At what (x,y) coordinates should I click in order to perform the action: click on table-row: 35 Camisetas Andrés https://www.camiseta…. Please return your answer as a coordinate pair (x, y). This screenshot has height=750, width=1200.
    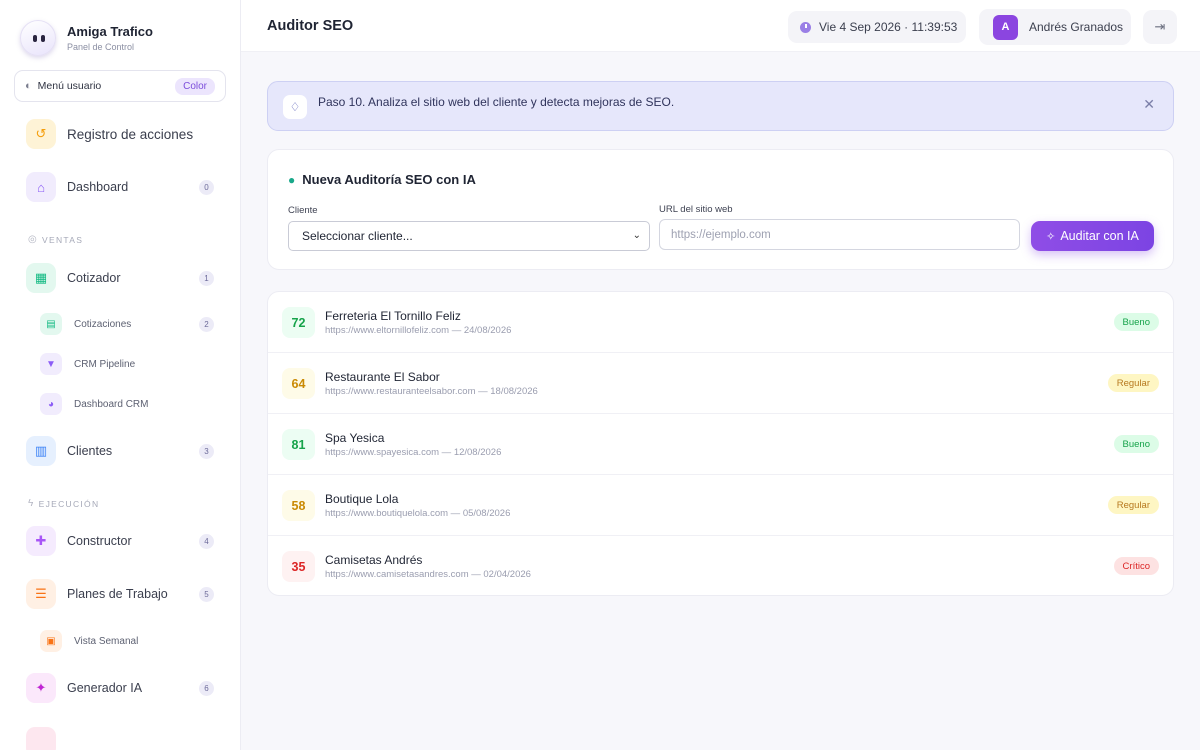
    Looking at the image, I should click on (720, 565).